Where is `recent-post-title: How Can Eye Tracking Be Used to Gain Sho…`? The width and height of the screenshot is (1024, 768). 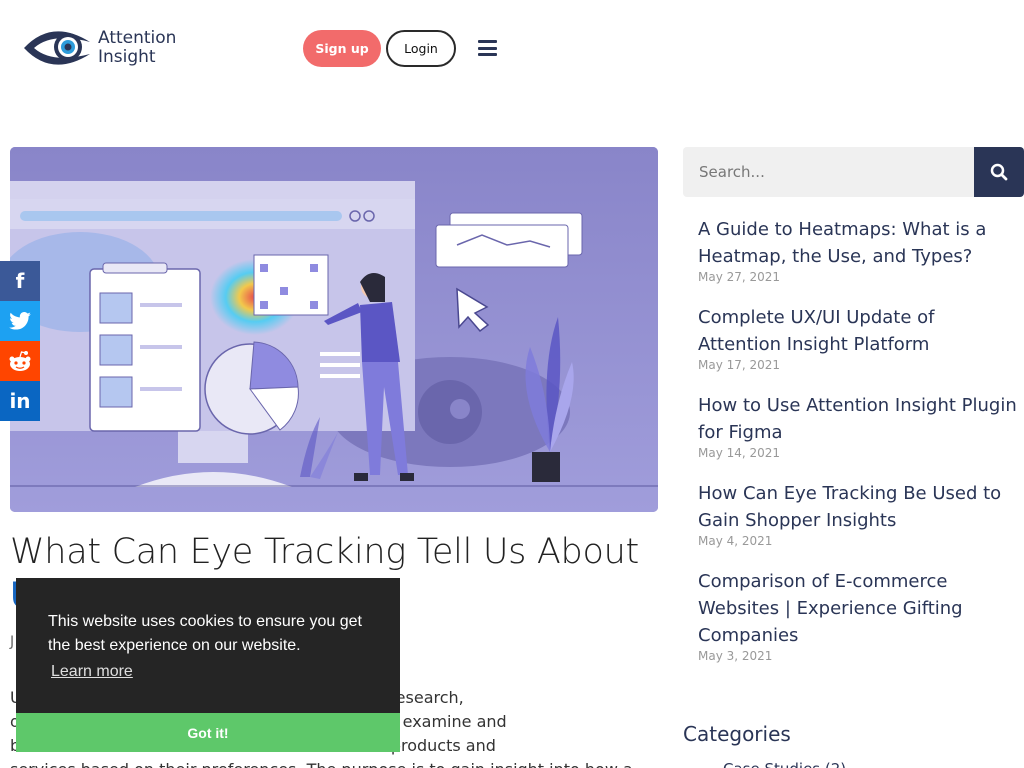 recent-post-title: How Can Eye Tracking Be Used to Gain Sho… is located at coordinates (858, 507).